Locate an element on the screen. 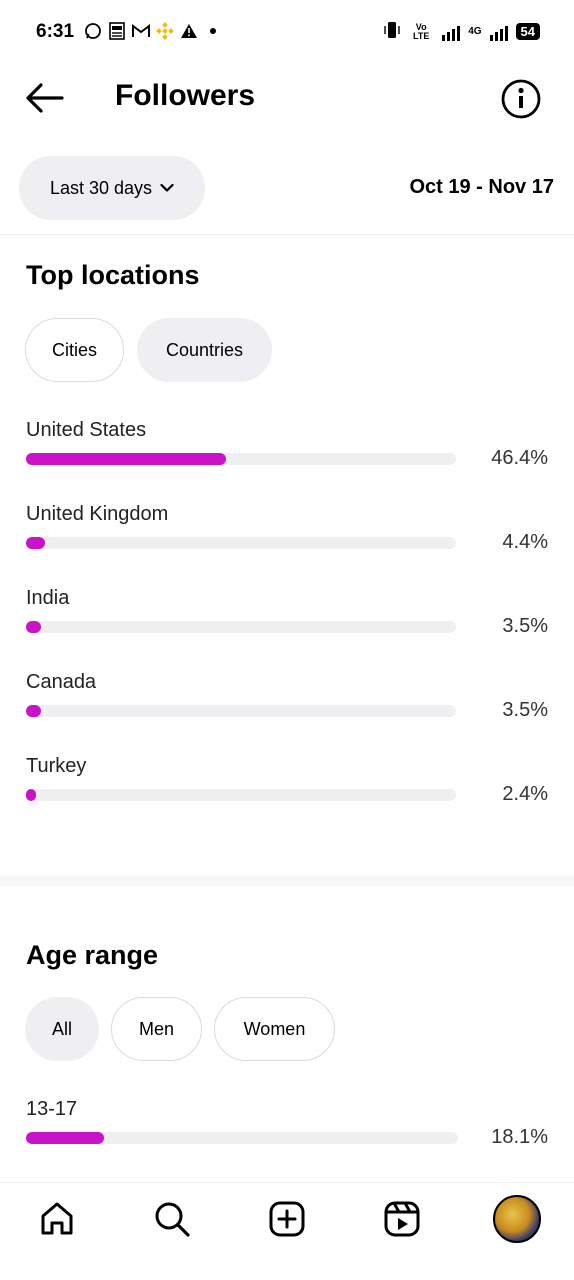  nav-search is located at coordinates (172, 1219).